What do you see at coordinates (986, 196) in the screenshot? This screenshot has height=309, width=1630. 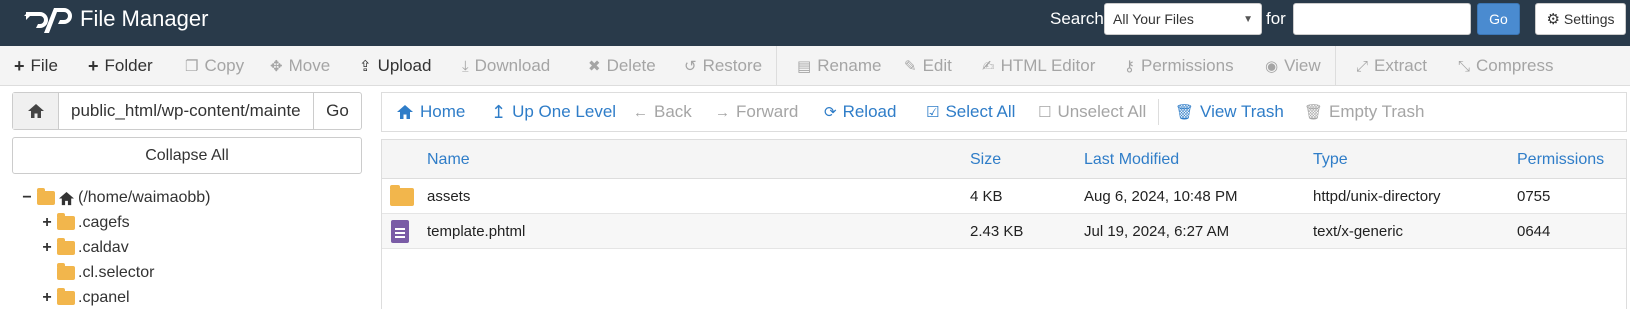 I see `file-size: 4 KB` at bounding box center [986, 196].